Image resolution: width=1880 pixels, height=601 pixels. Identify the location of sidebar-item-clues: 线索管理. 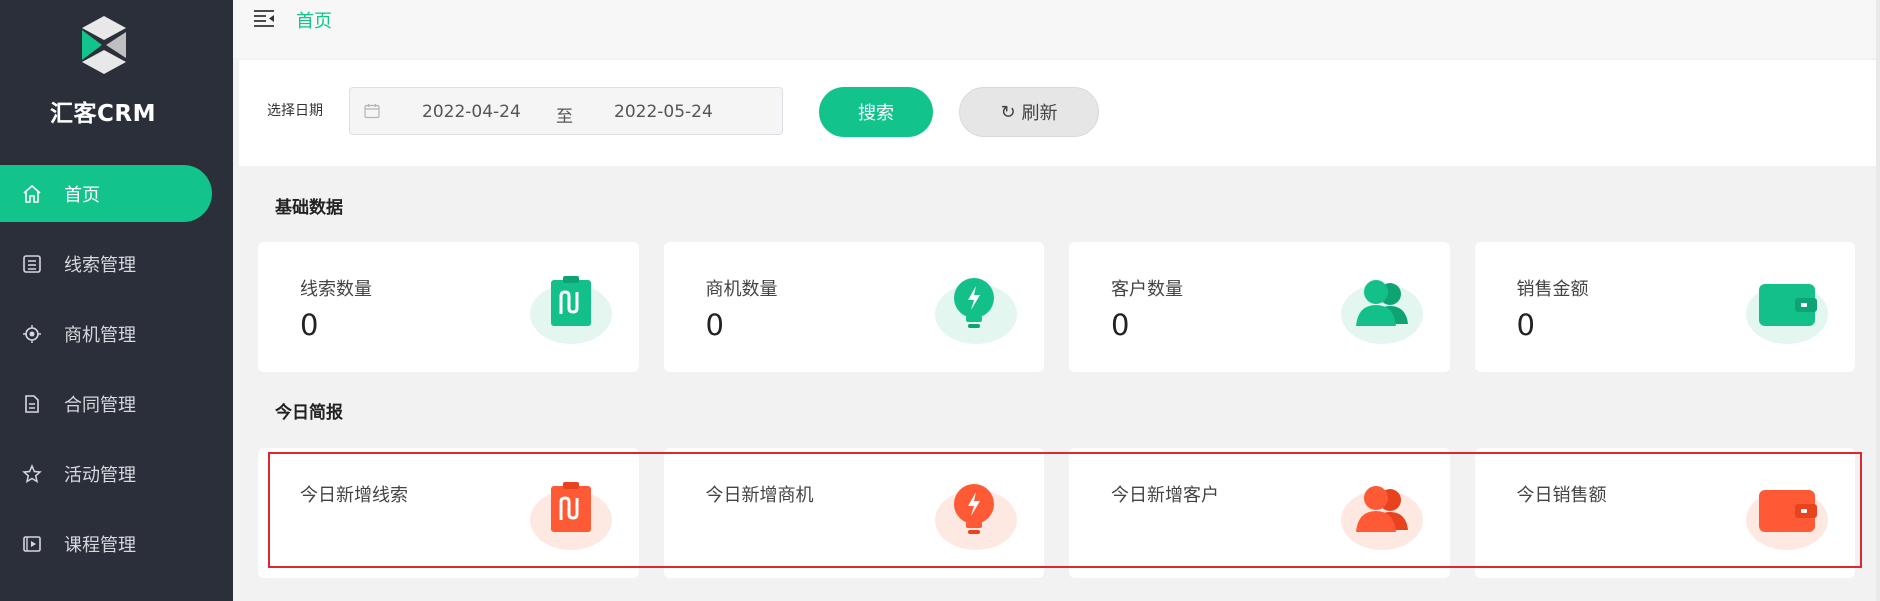
(116, 263).